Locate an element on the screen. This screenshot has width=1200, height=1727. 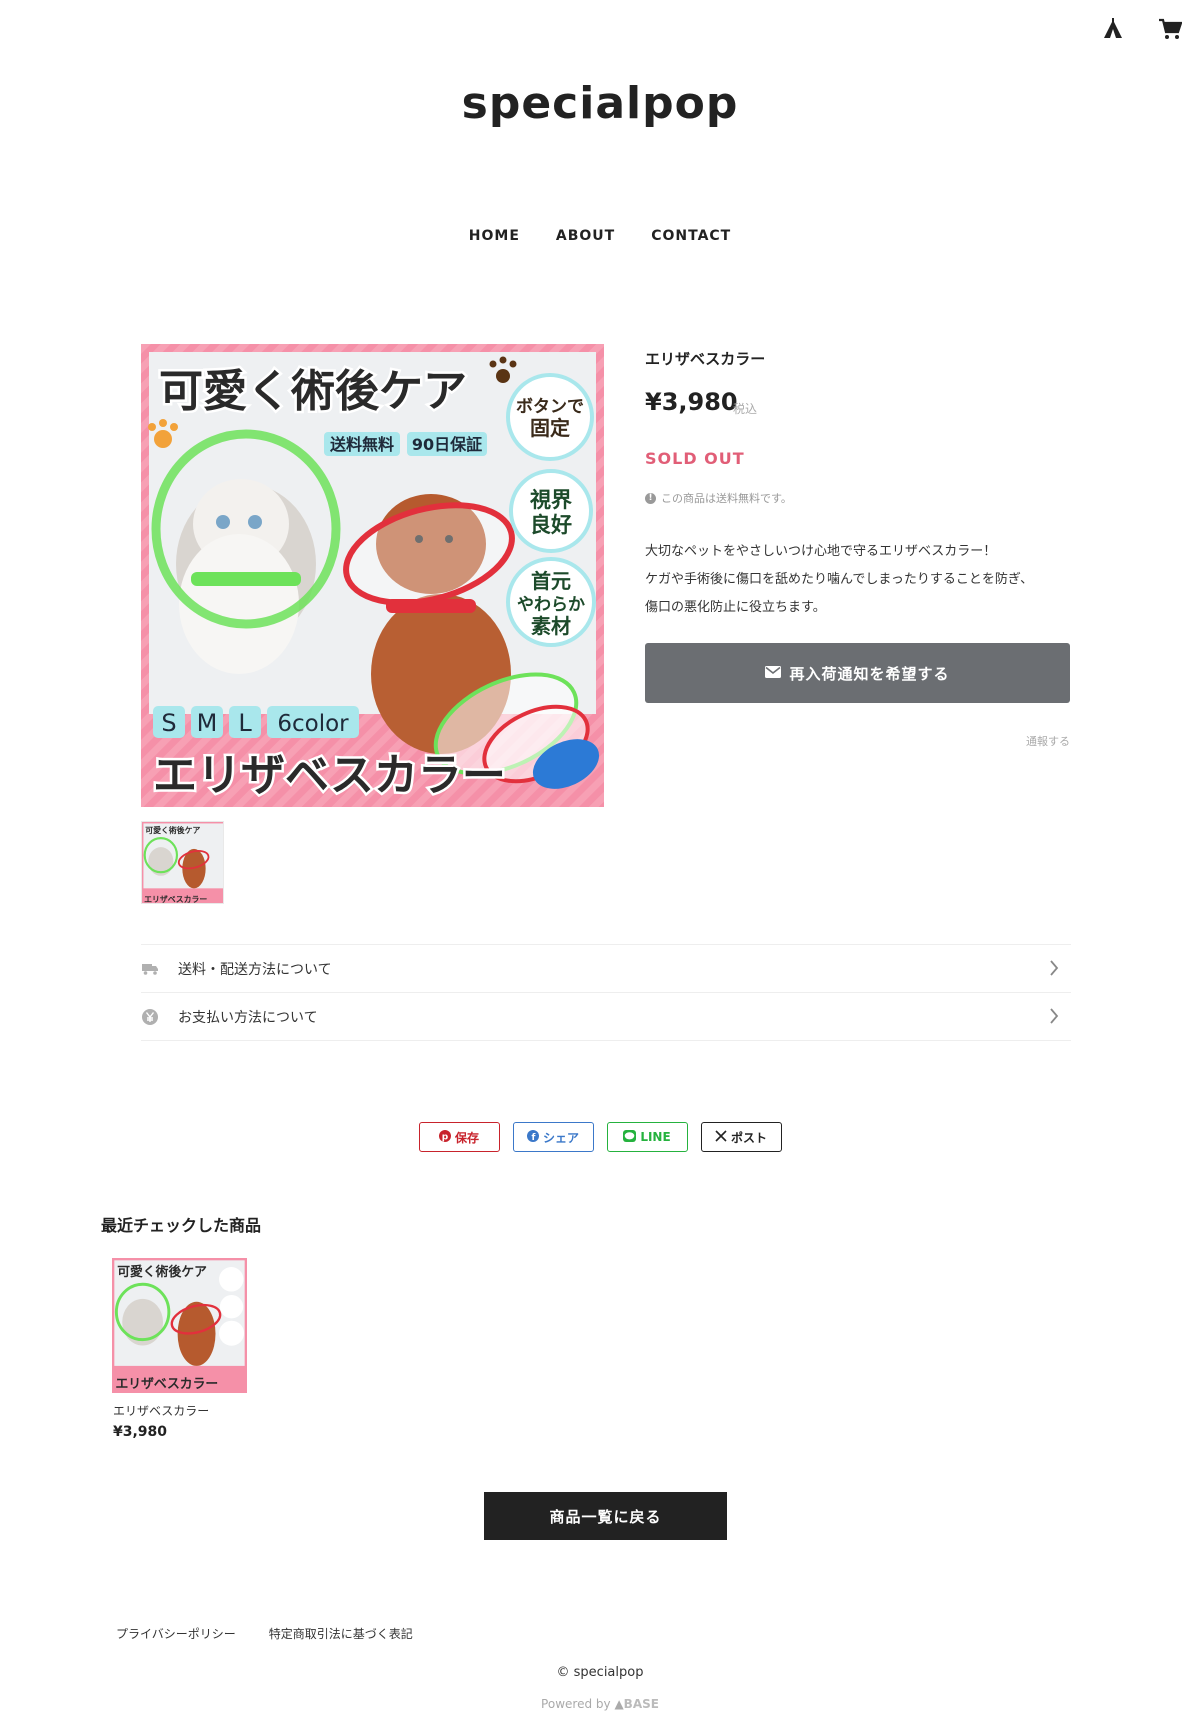
accordion-shipping: 送料・配送方法について is located at coordinates (606, 968).